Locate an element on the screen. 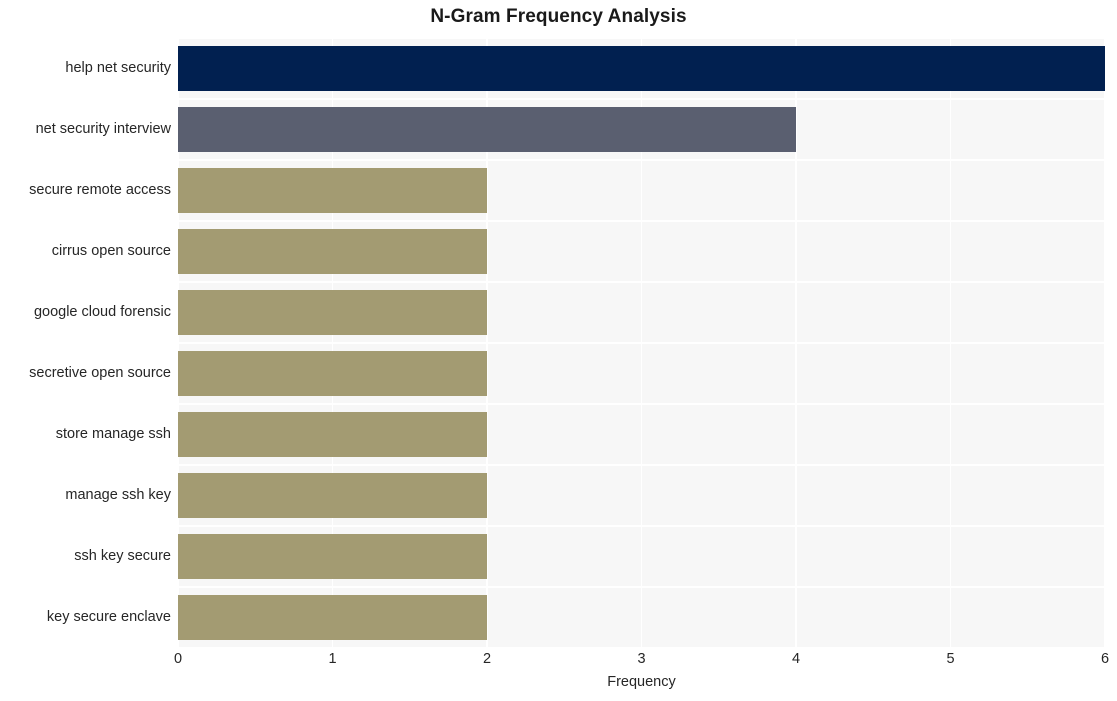 The width and height of the screenshot is (1117, 701). y-axis-tick-label: ssh key secure is located at coordinates (122, 555).